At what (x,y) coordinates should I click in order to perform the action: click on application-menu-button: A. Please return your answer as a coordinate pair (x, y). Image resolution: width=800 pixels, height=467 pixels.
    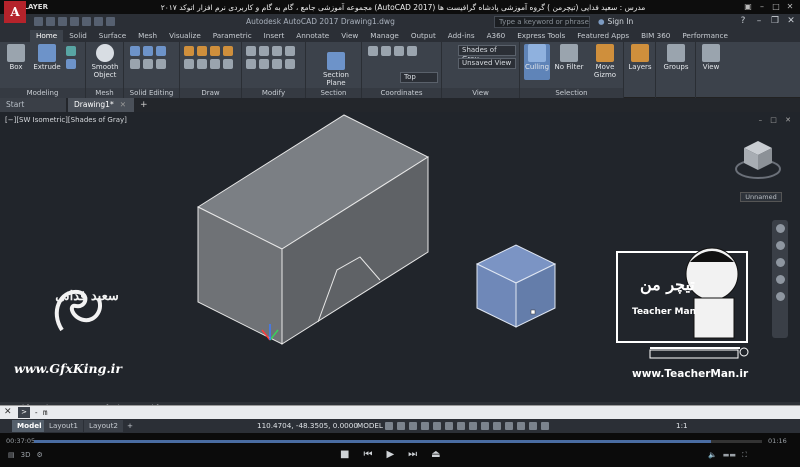
    Looking at the image, I should click on (15, 12).